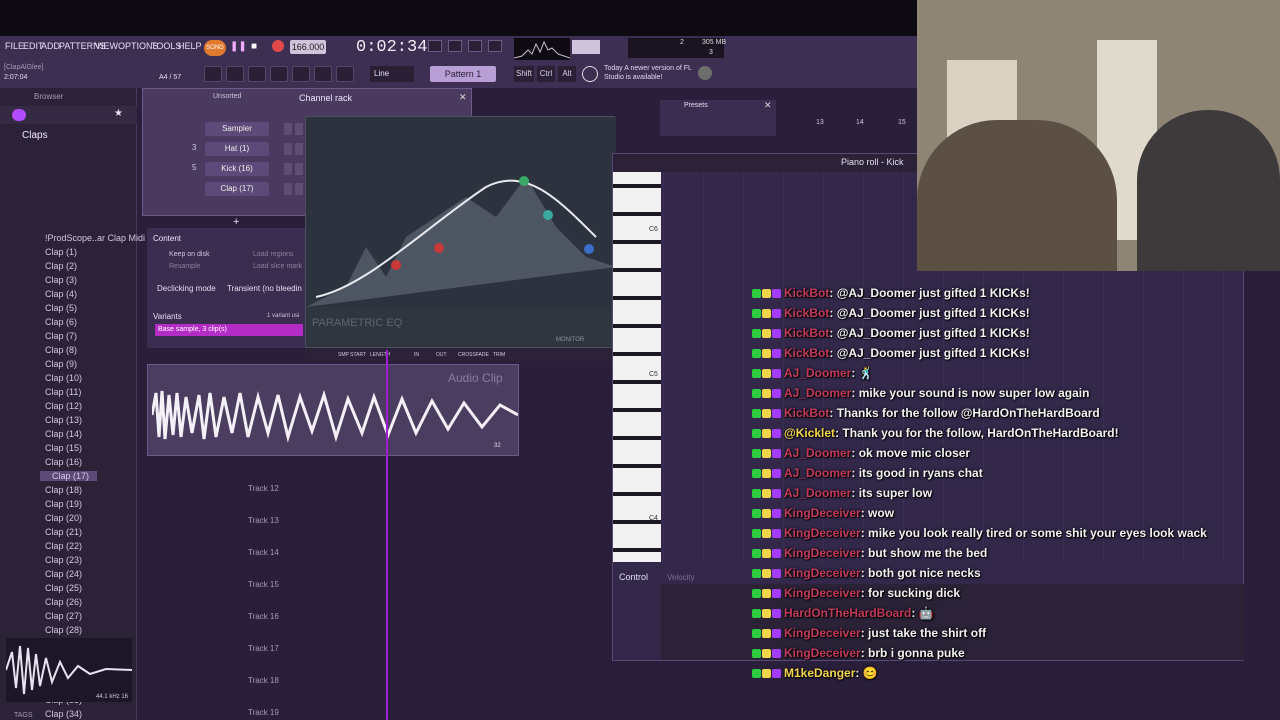 This screenshot has width=1280, height=720. I want to click on ctrl-key: Ctrl, so click(546, 74).